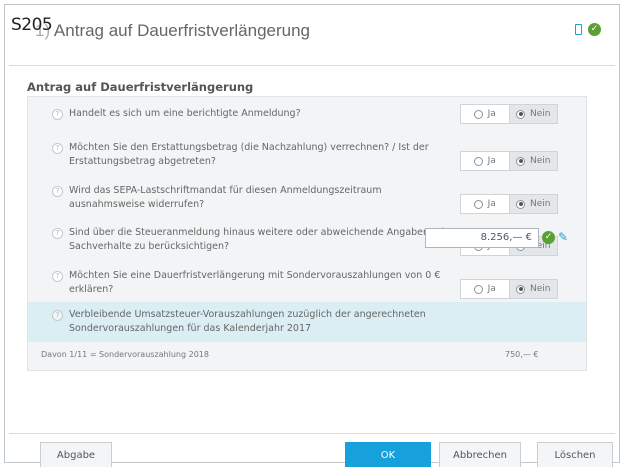 The image size is (626, 467). Describe the element at coordinates (482, 238) in the screenshot. I see `amount-input: 8.256,— €` at that location.